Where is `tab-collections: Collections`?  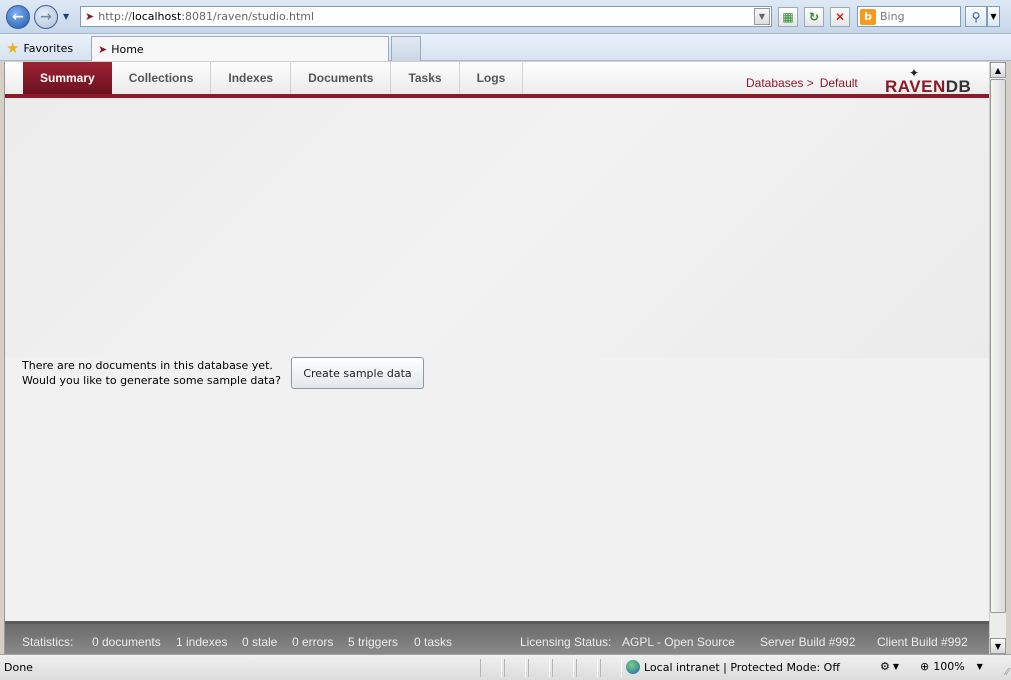 tab-collections: Collections is located at coordinates (161, 78).